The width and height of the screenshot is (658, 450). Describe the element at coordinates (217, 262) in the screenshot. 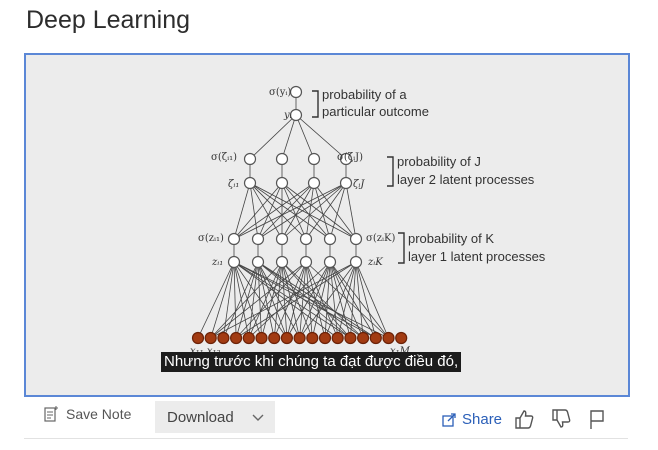

I see `layer1-left-var: zᵢ₁` at that location.